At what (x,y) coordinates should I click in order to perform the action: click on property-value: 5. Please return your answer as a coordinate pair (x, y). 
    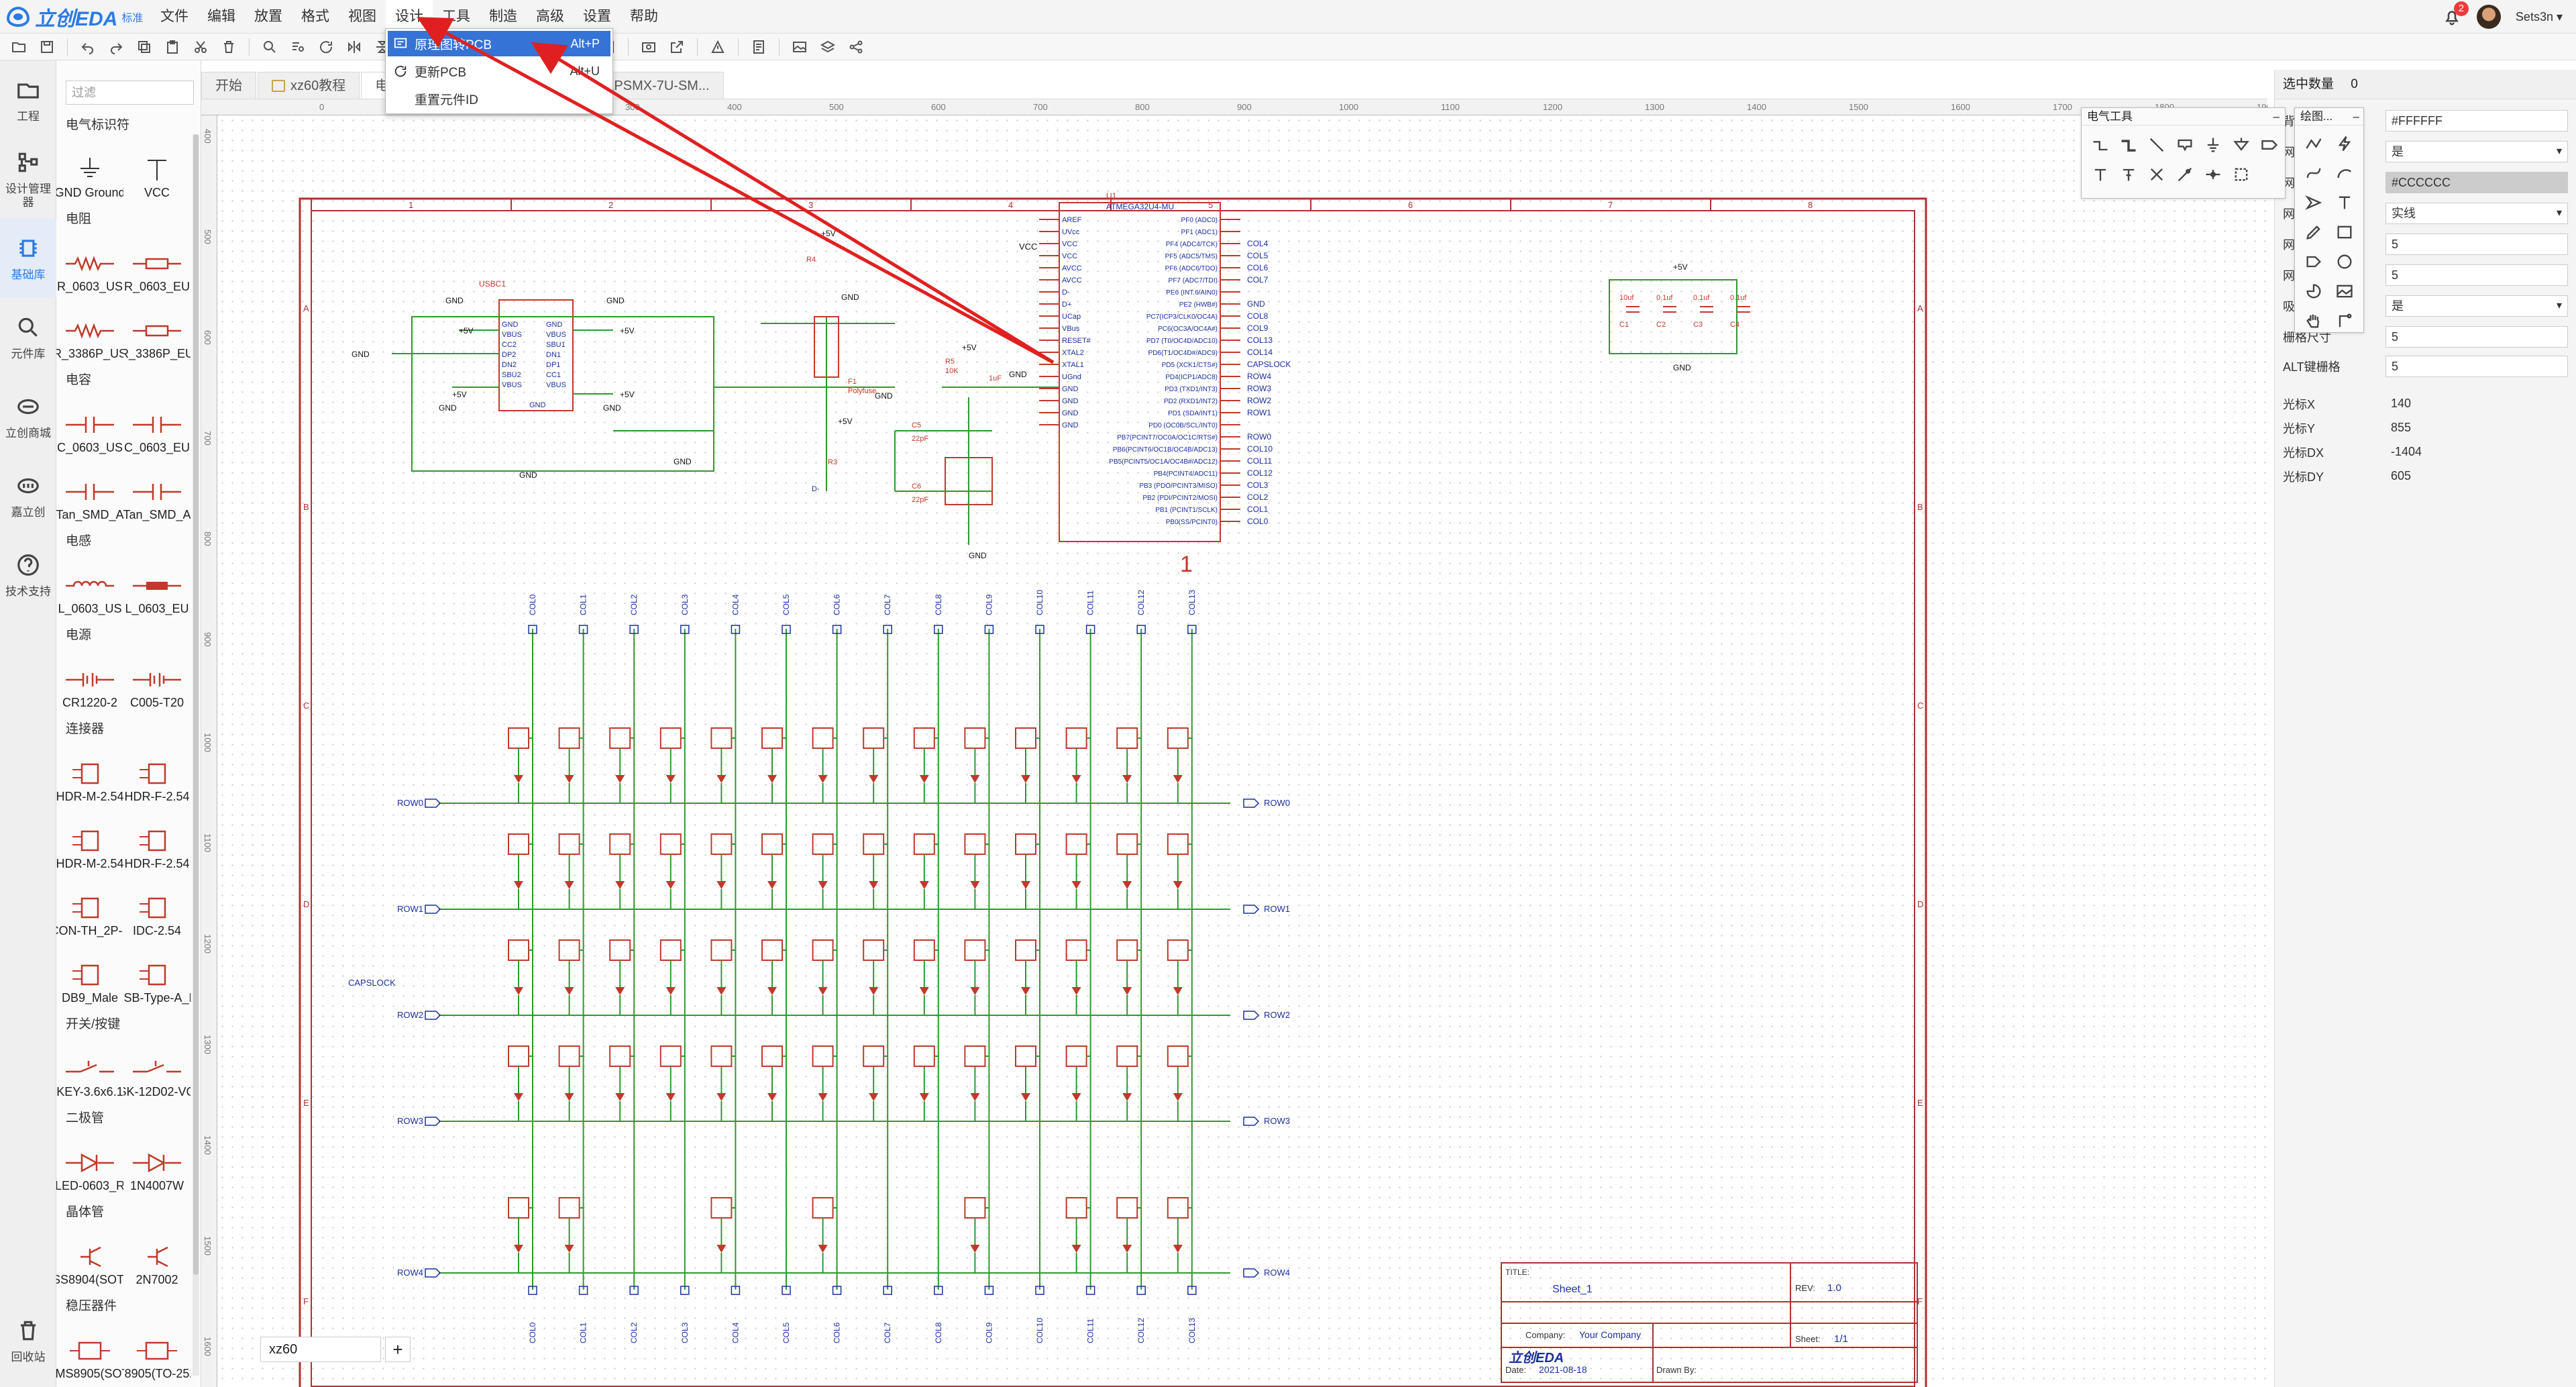
    Looking at the image, I should click on (2476, 366).